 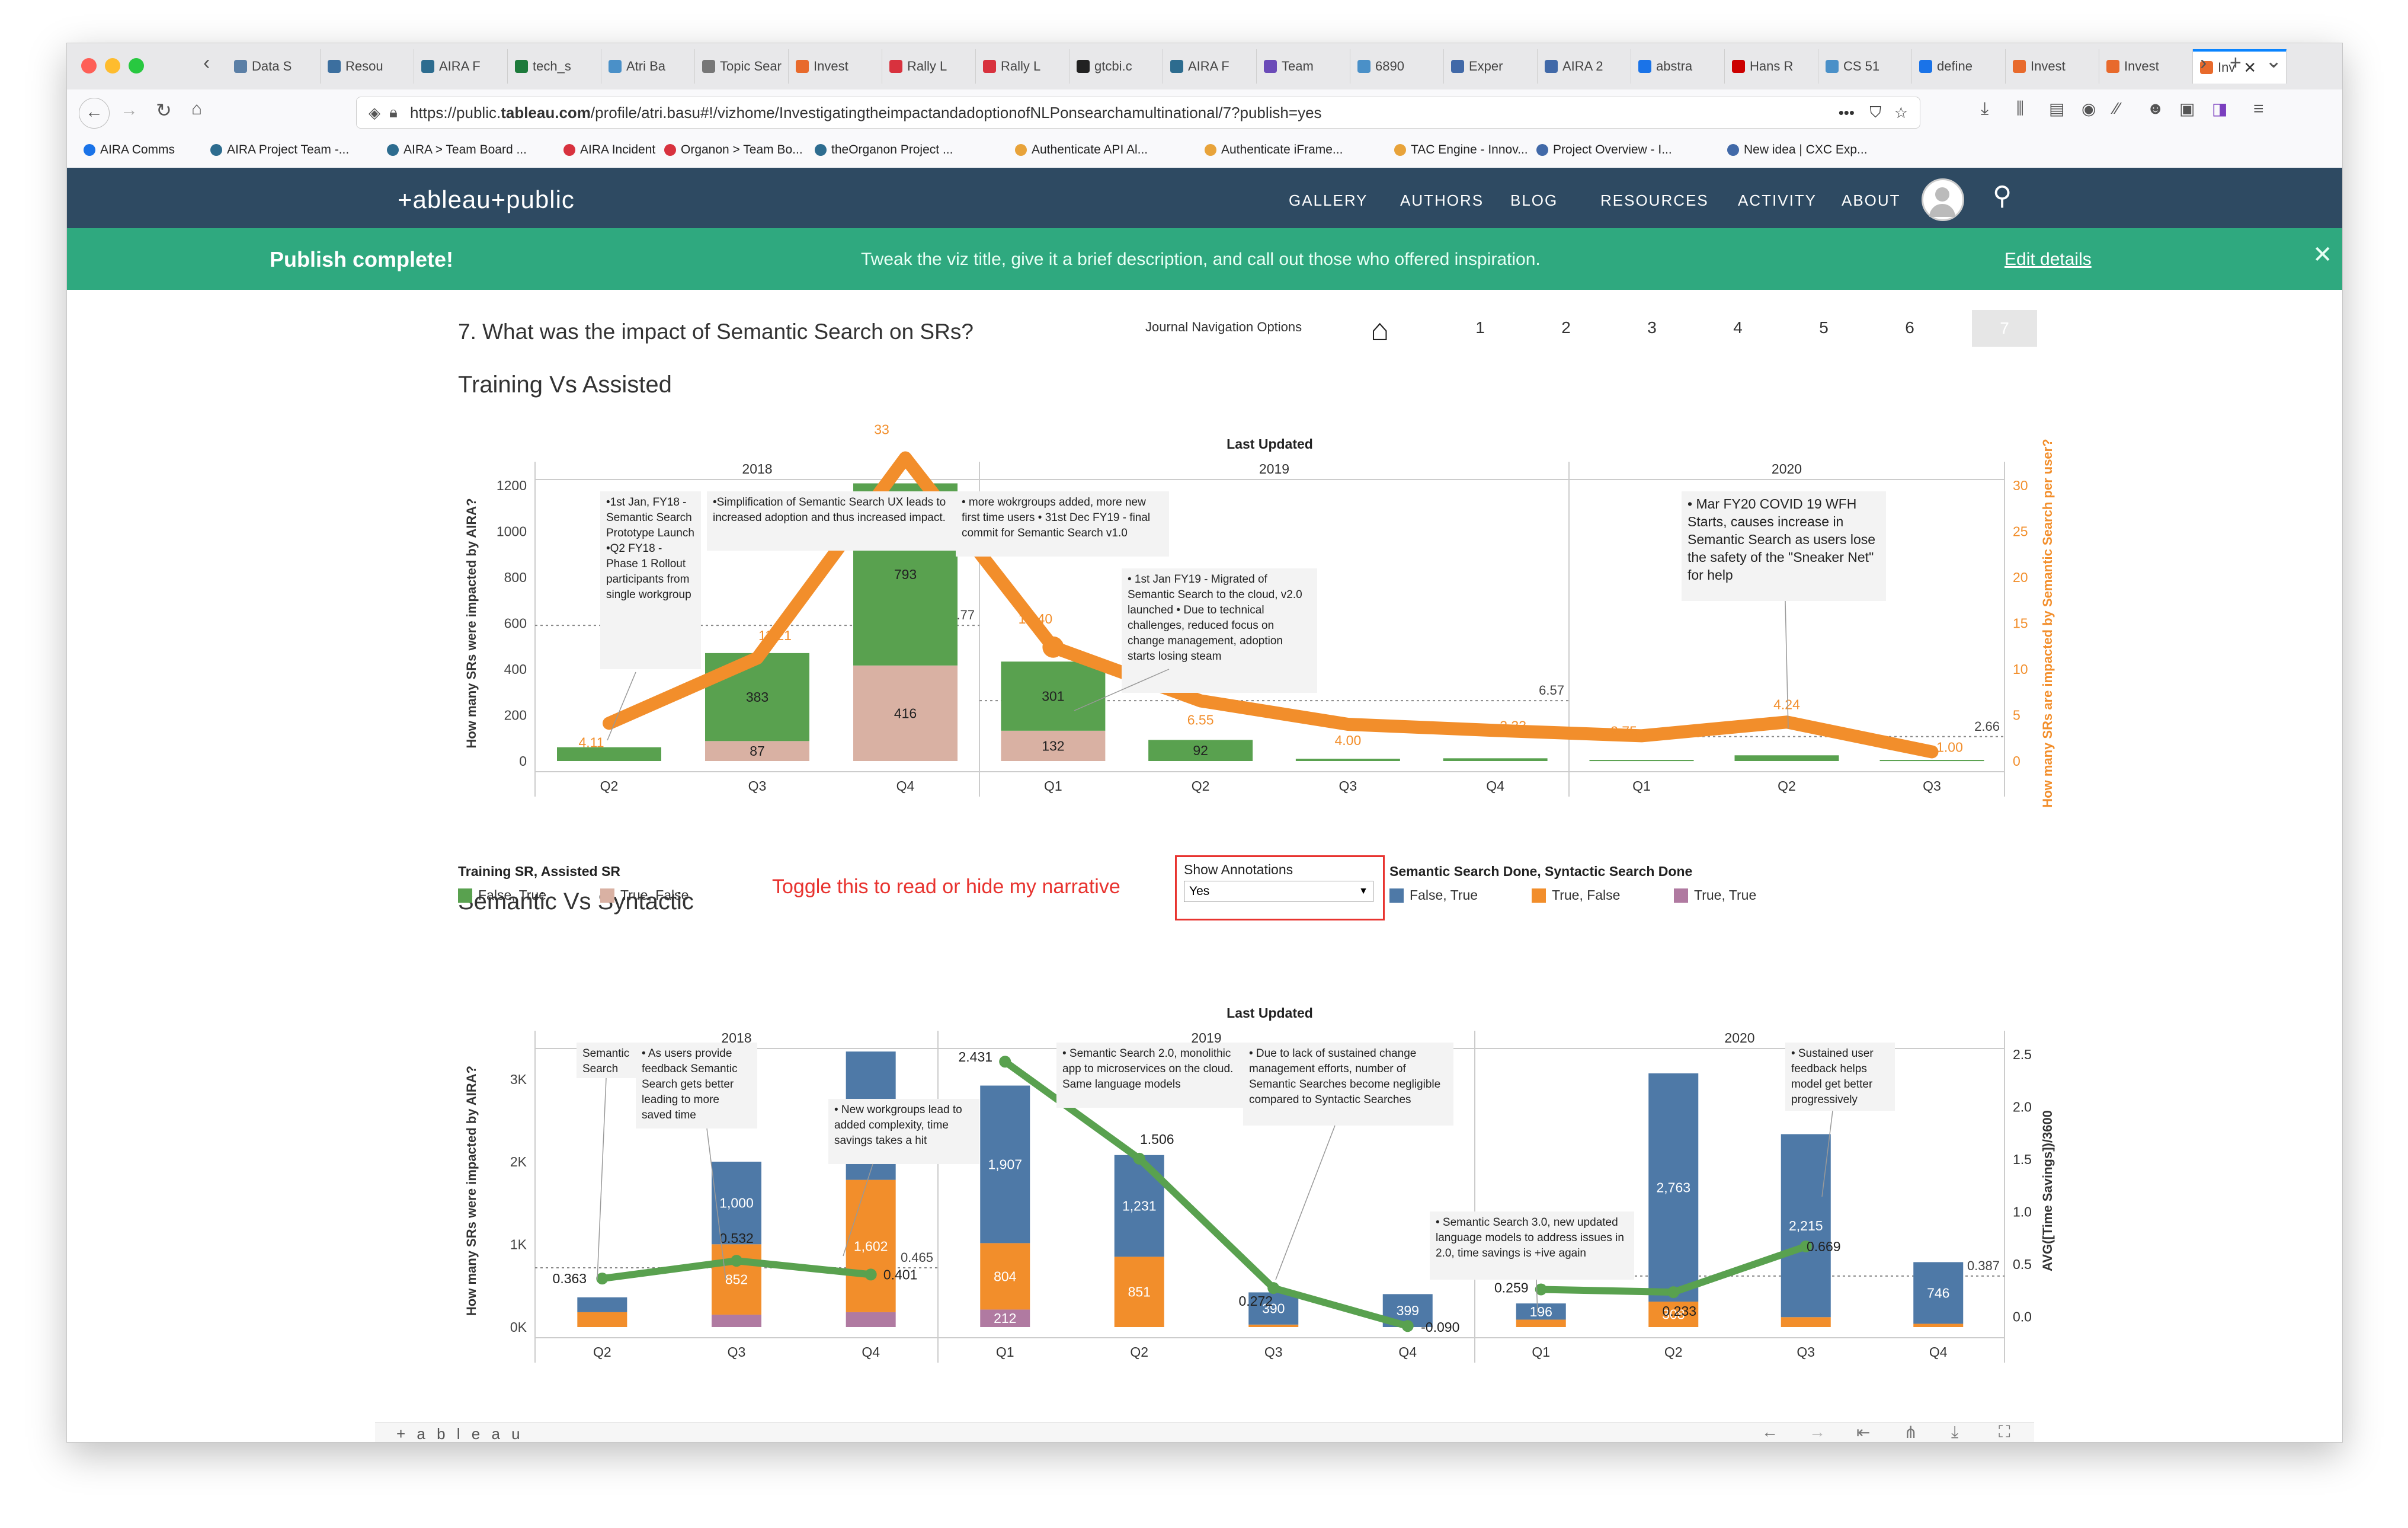 What do you see at coordinates (1901, 113) in the screenshot?
I see `bookmark-star-icon: ☆` at bounding box center [1901, 113].